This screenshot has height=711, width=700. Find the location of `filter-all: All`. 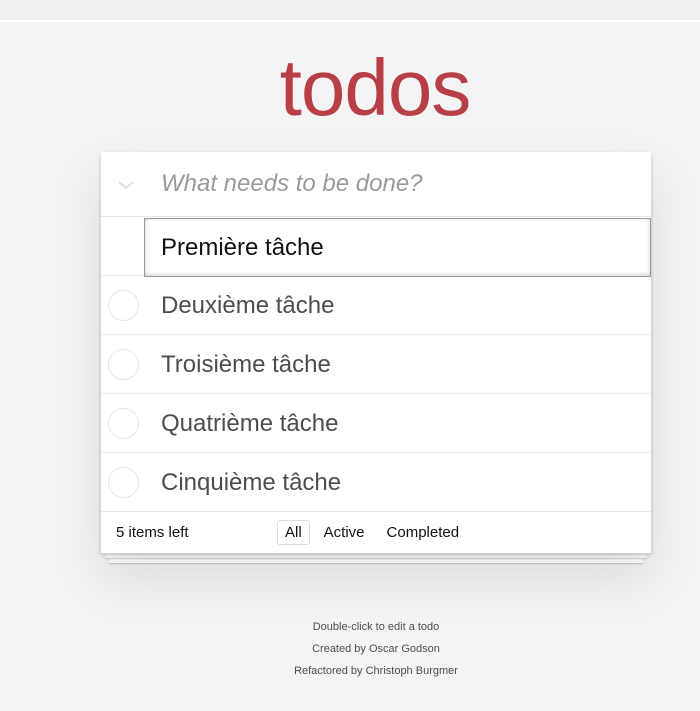

filter-all: All is located at coordinates (293, 532).